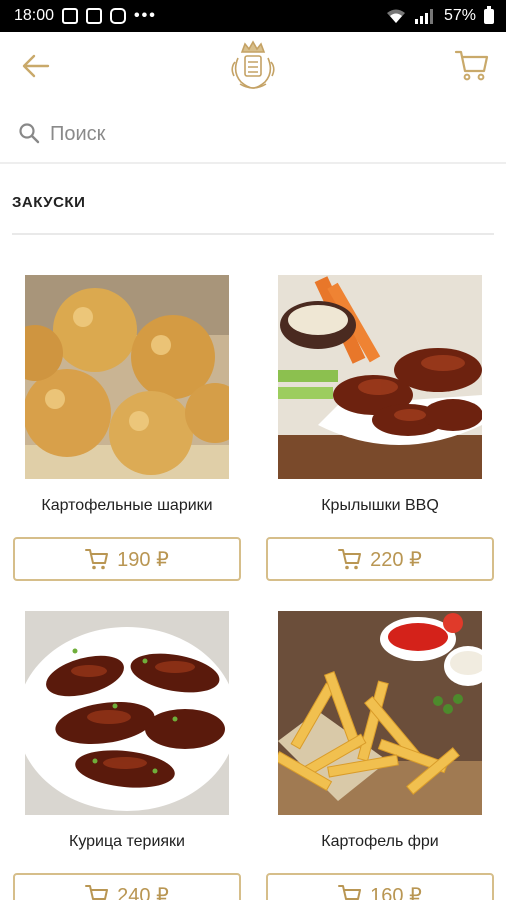 The height and width of the screenshot is (900, 506). Describe the element at coordinates (118, 16) in the screenshot. I see `instagram-notification-icon` at that location.